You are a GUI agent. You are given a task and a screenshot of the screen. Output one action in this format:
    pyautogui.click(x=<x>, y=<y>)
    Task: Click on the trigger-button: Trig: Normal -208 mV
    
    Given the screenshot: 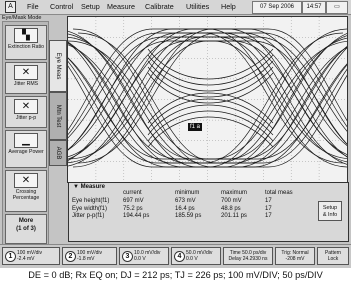 What is the action you would take?
    pyautogui.click(x=295, y=256)
    